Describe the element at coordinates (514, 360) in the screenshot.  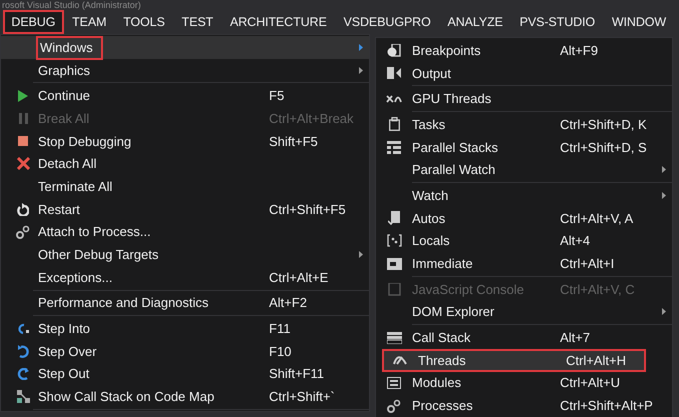
I see `menu-item: Threads Ctrl+Alt+H` at that location.